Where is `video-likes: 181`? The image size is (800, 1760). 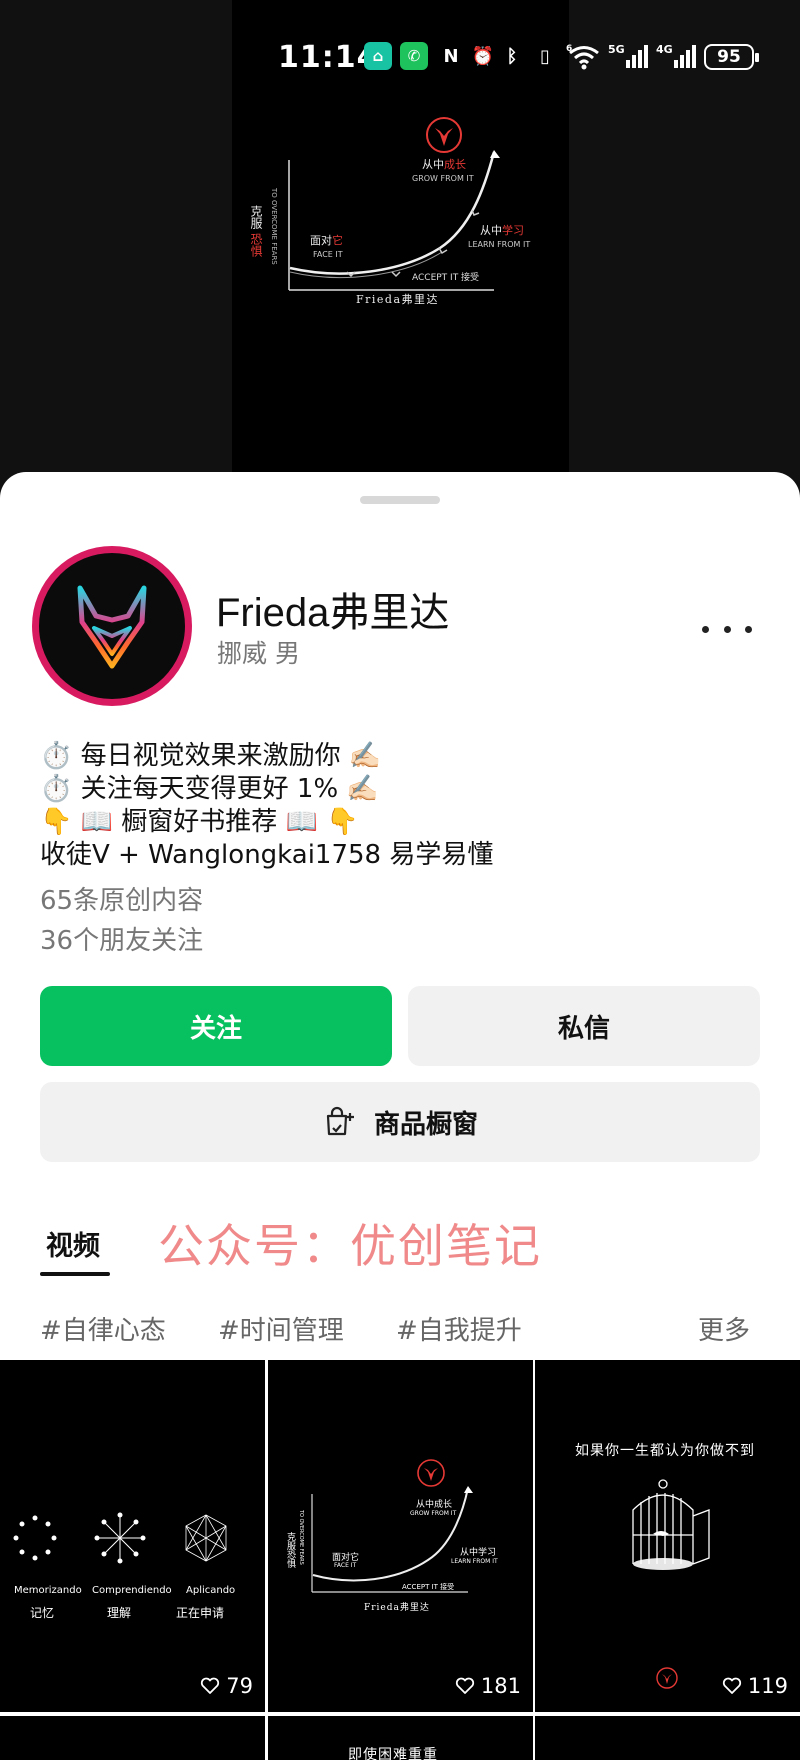 video-likes: 181 is located at coordinates (488, 1686).